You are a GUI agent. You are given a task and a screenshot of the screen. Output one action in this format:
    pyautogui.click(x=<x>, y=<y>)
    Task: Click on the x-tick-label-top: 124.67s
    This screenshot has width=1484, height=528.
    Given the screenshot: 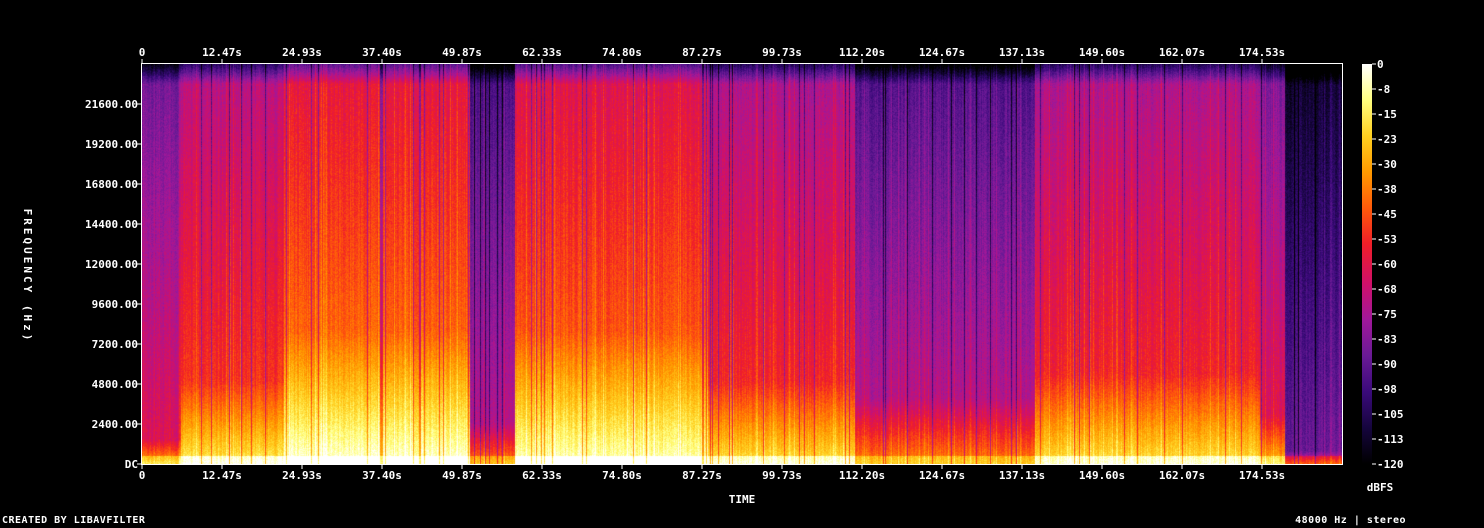 What is the action you would take?
    pyautogui.click(x=942, y=52)
    